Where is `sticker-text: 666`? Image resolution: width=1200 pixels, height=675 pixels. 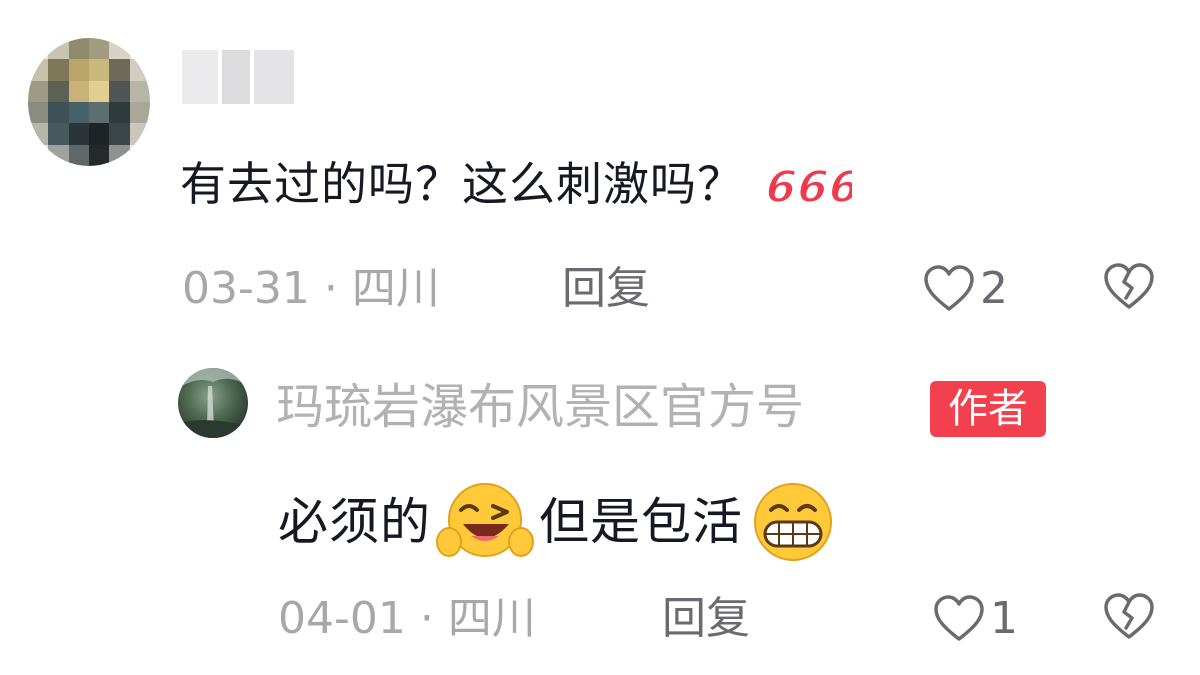 sticker-text: 666 is located at coordinates (805, 187).